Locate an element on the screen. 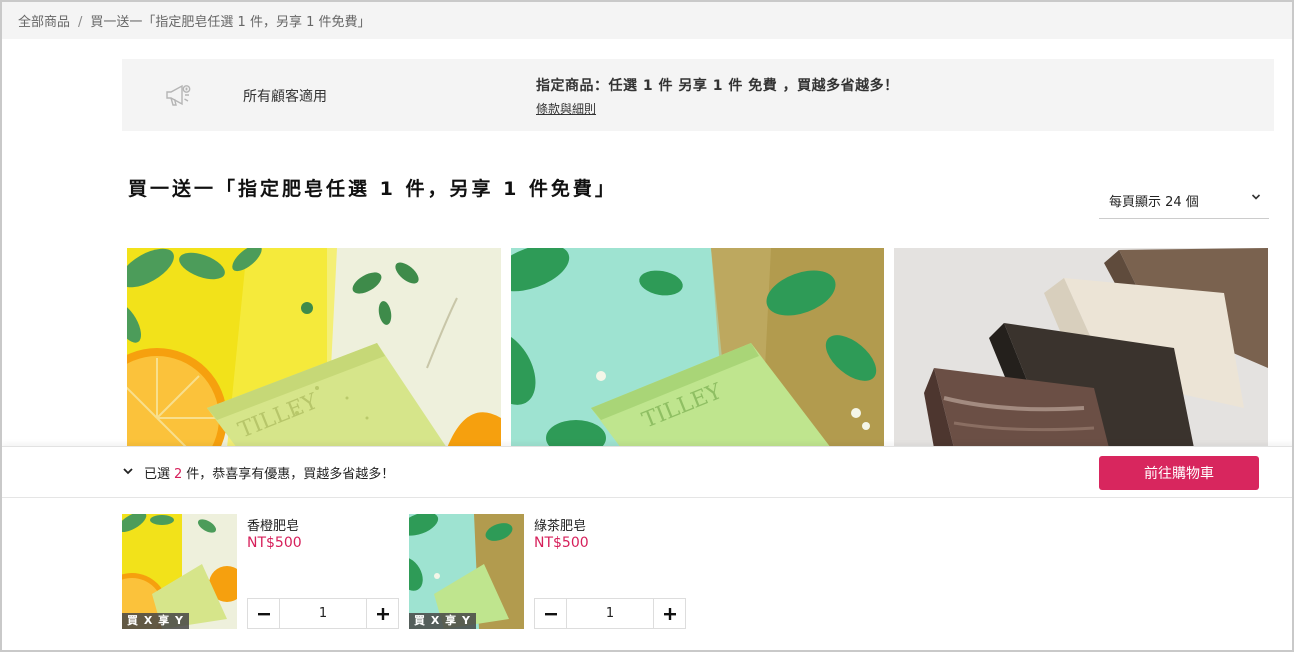  page-title: 買一送一「指定肥皂任選 1 件，另享 1 件免費」 is located at coordinates (372, 189).